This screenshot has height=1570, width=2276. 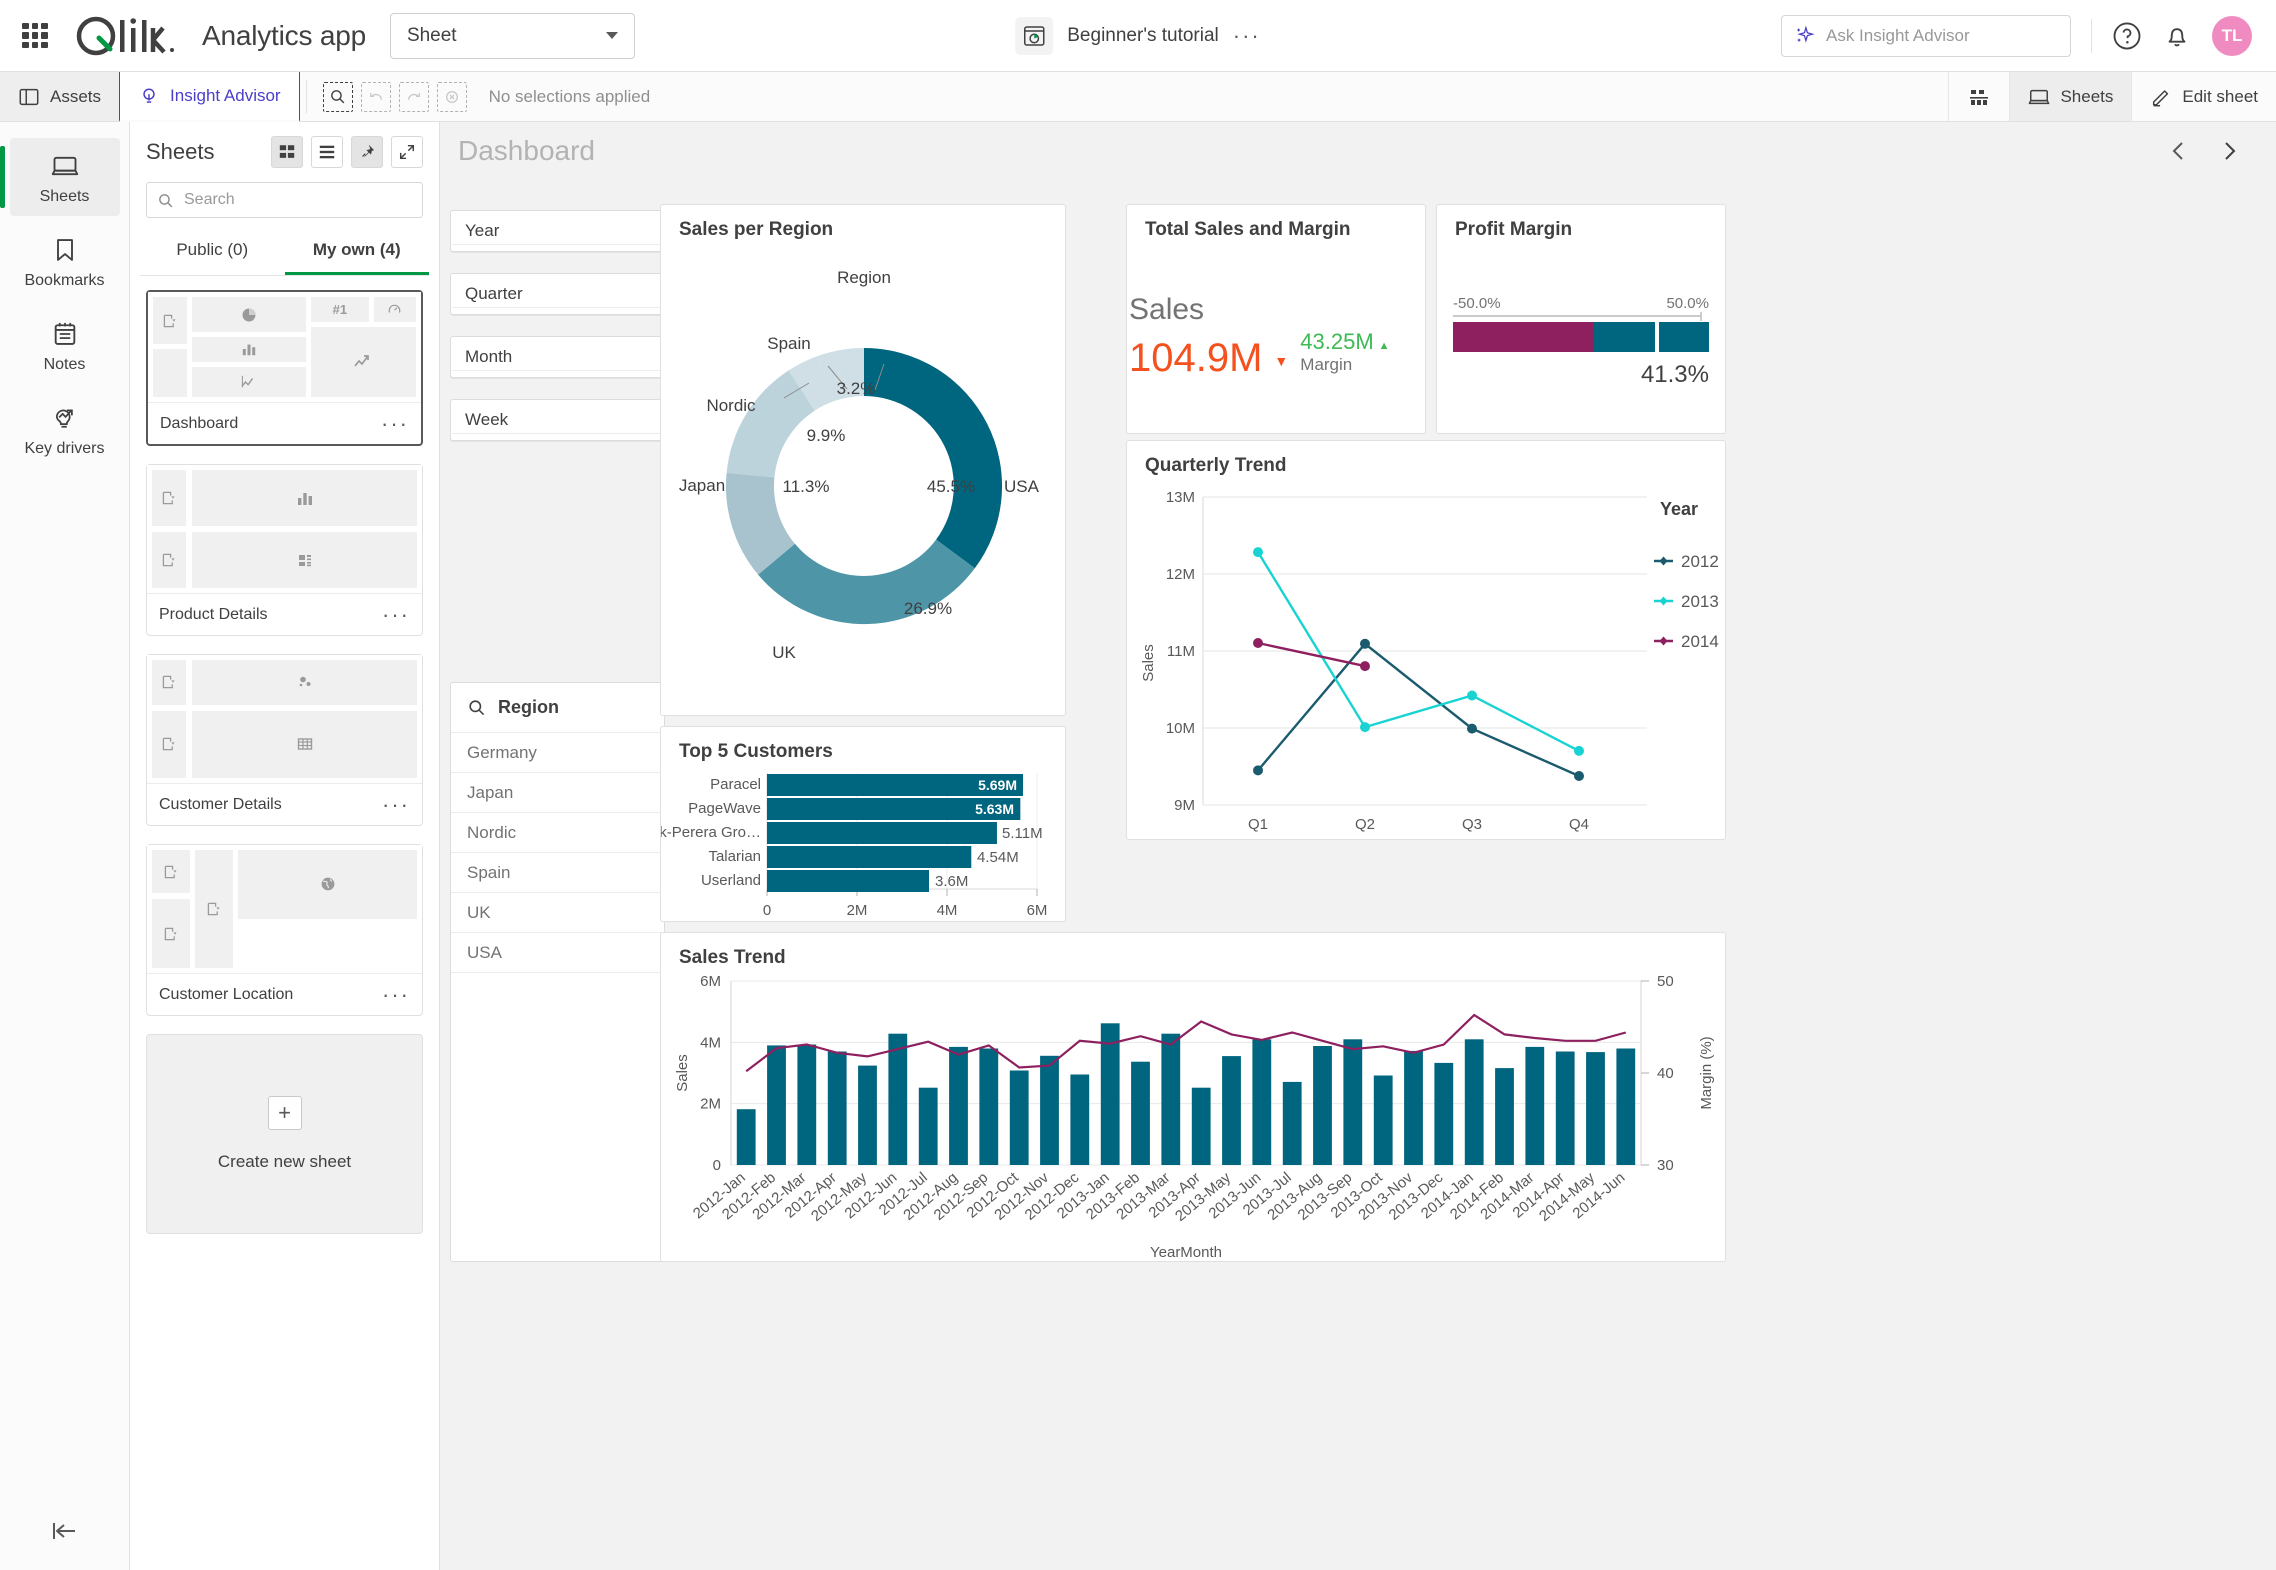 I want to click on sheet-card-customer-location: Customer Location ···, so click(x=284, y=930).